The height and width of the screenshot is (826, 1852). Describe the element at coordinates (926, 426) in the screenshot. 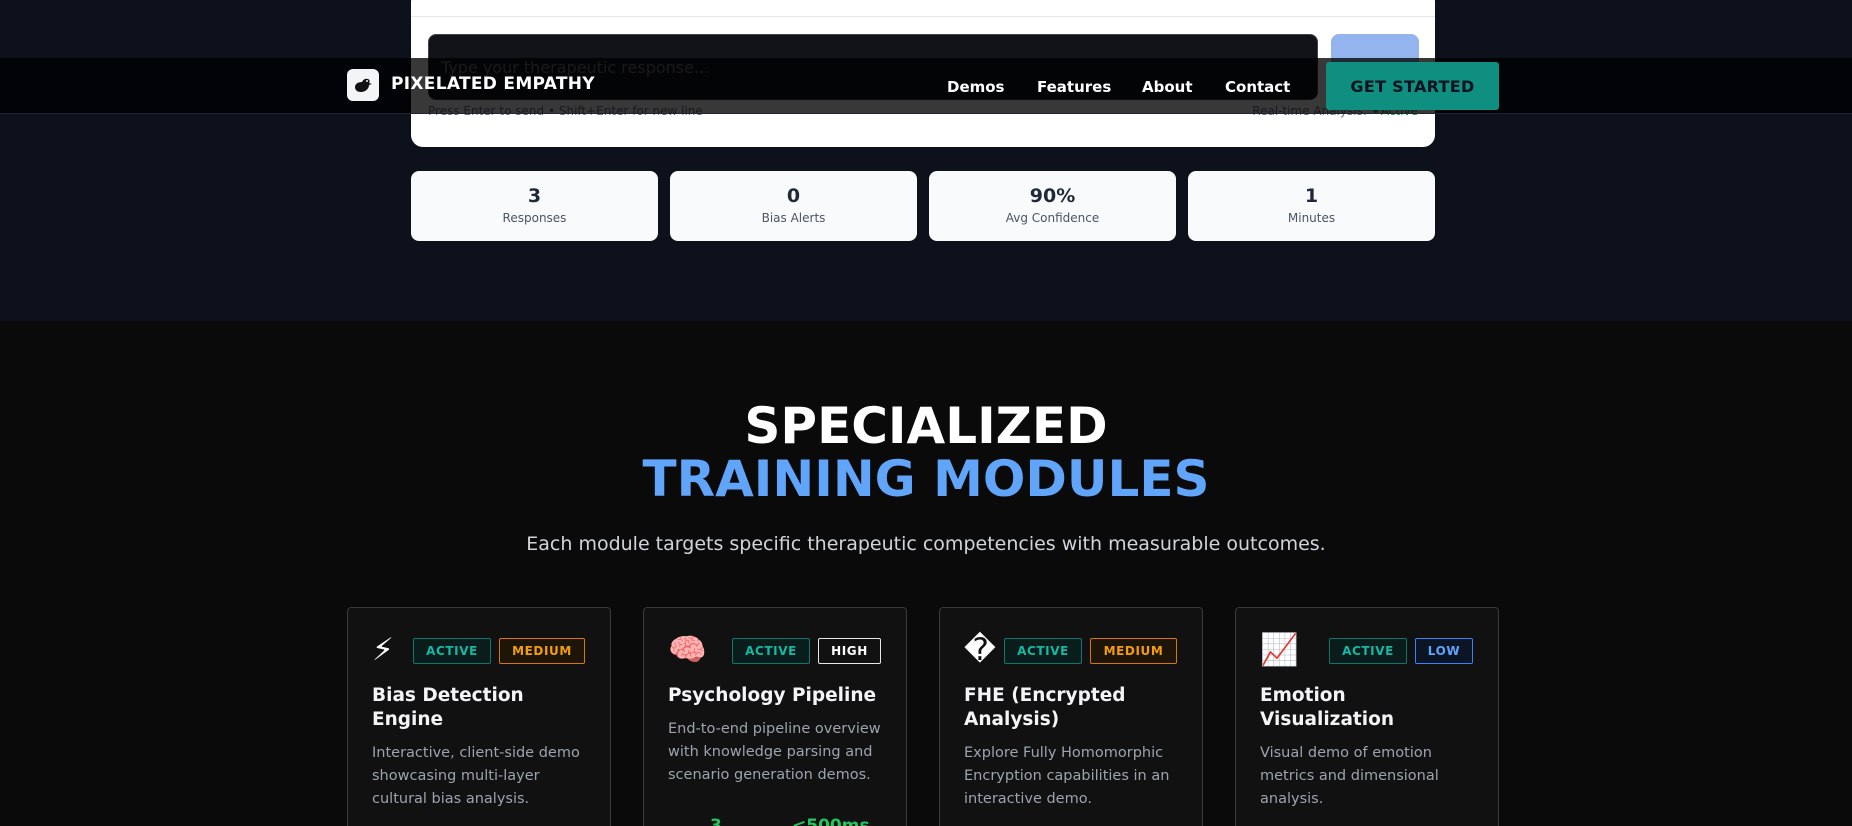

I see `section-heading: SPECIALIZED` at that location.